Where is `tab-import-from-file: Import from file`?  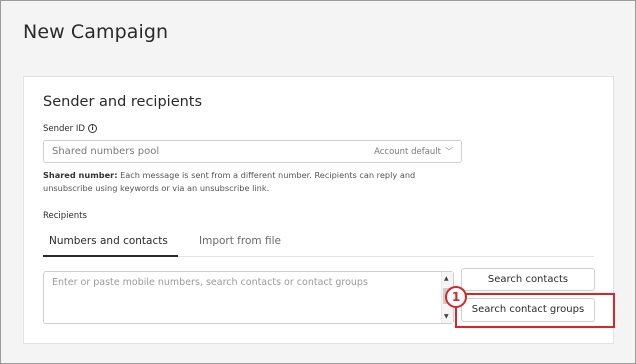 tab-import-from-file: Import from file is located at coordinates (240, 241).